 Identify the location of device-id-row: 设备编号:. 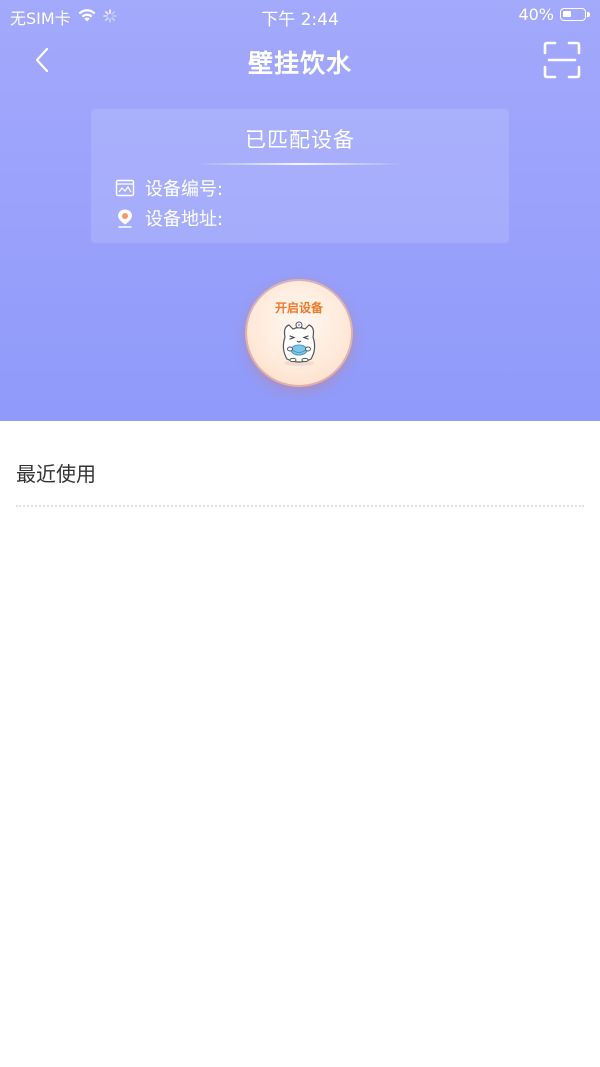
(169, 188).